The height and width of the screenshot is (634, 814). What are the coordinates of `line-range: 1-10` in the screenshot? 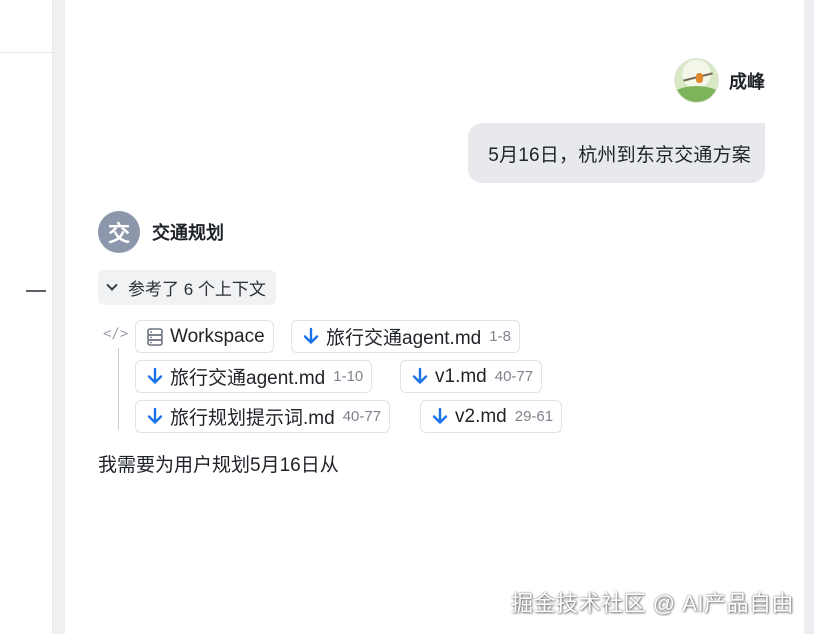 It's located at (348, 376).